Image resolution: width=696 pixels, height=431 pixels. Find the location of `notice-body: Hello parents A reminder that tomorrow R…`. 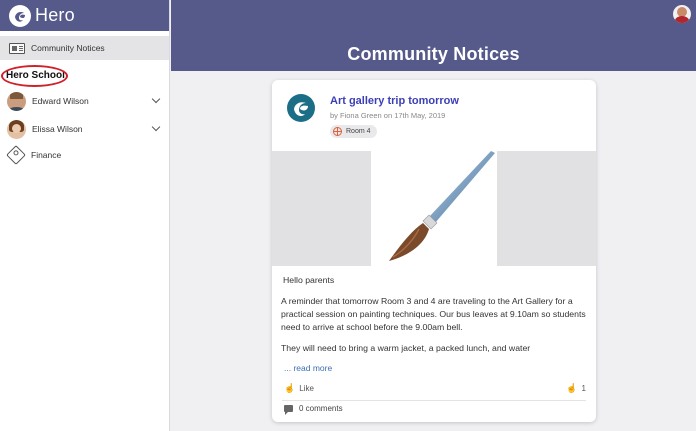

notice-body: Hello parents A reminder that tomorrow R… is located at coordinates (434, 318).